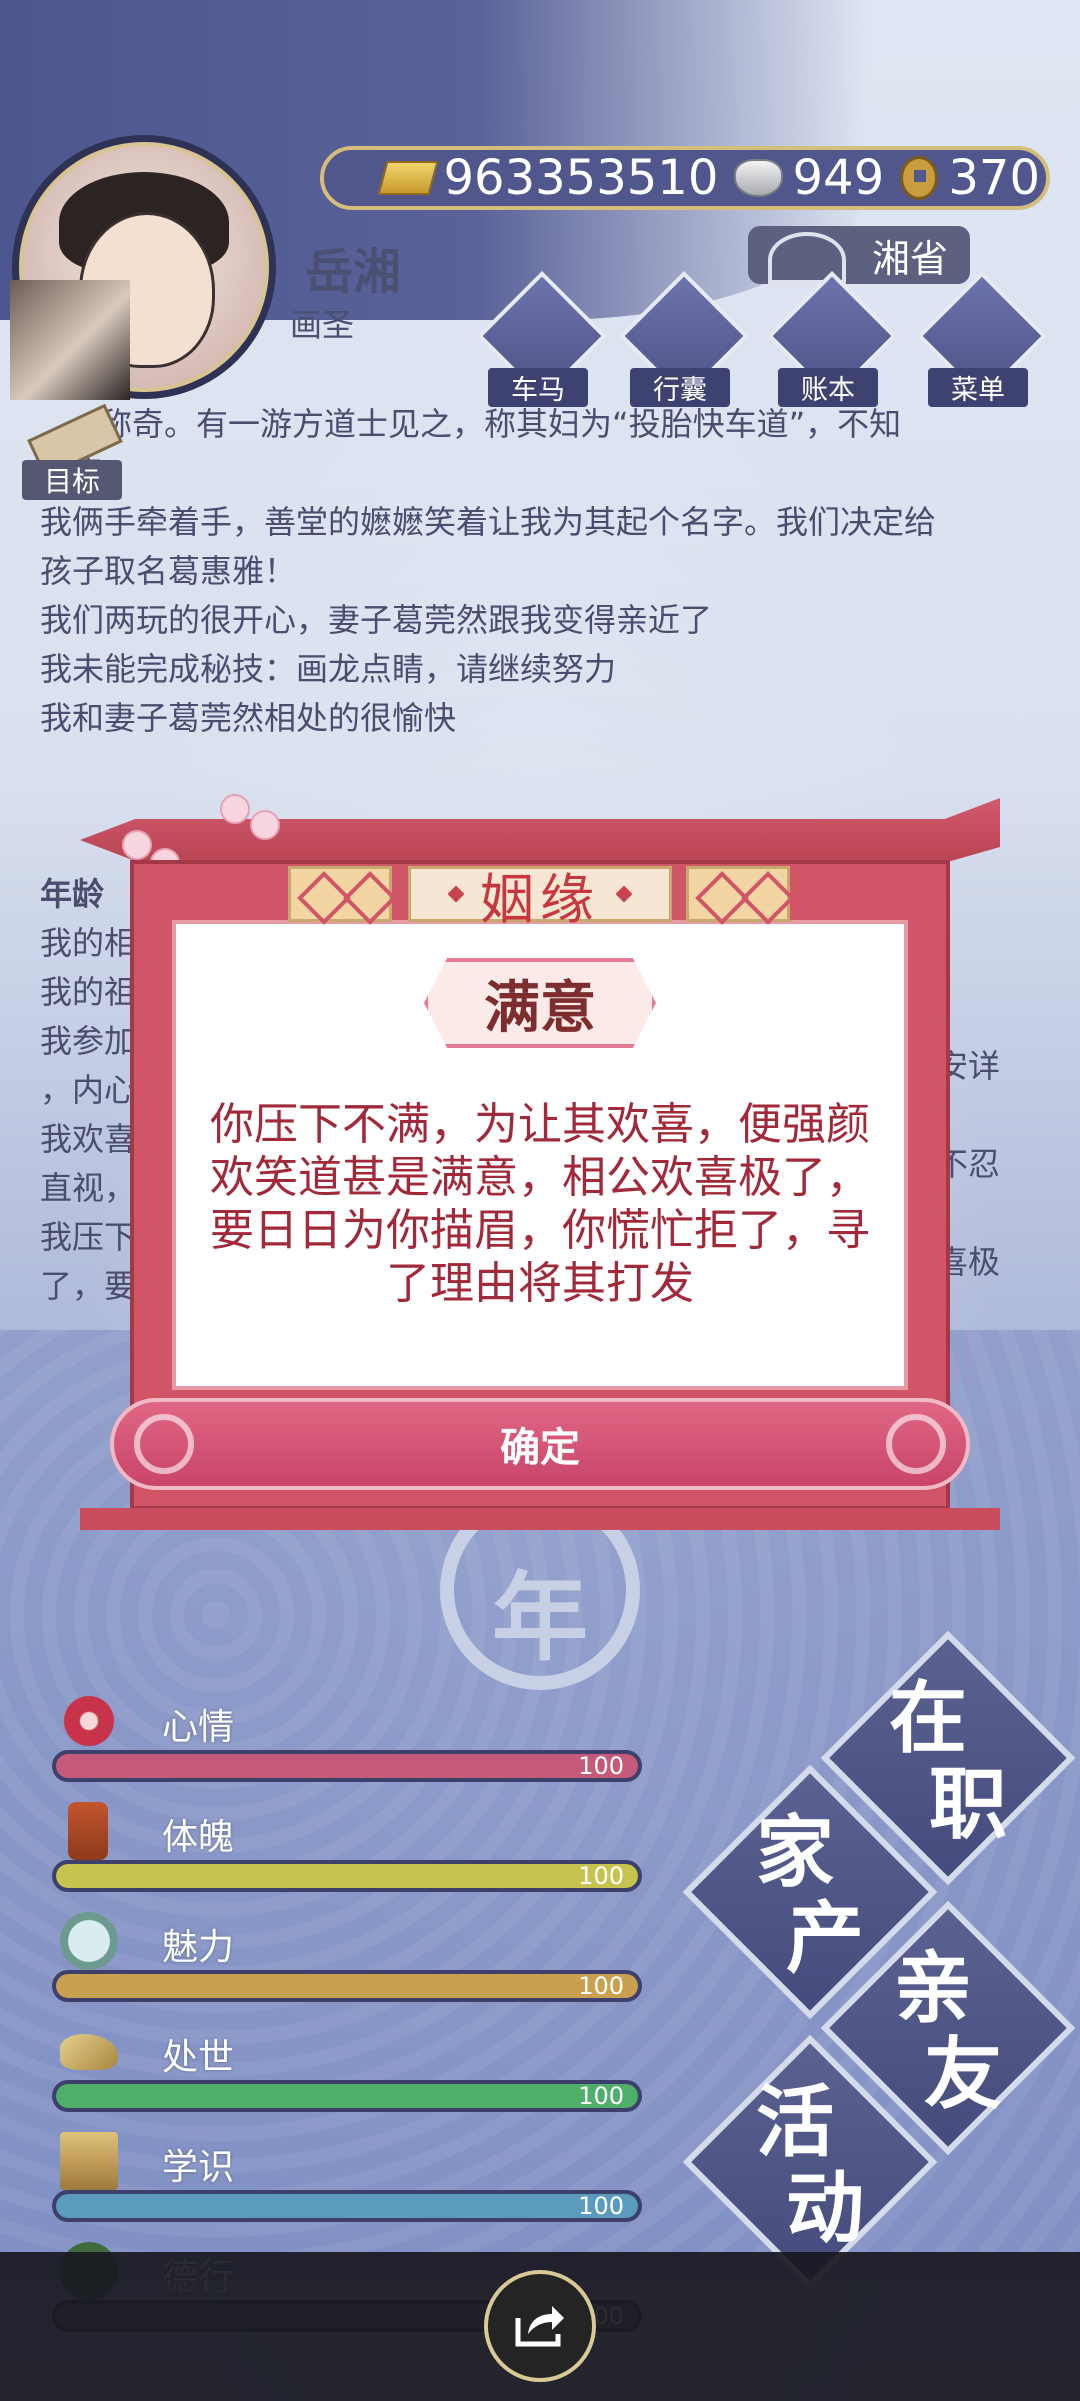 Image resolution: width=1080 pixels, height=2401 pixels. I want to click on copper-coin-icon, so click(919, 178).